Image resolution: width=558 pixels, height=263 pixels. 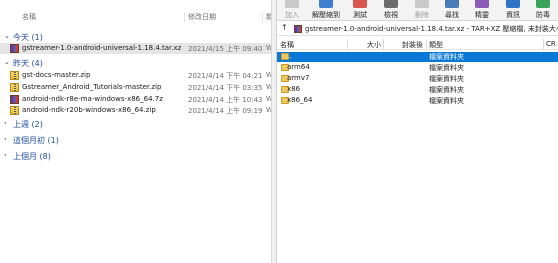 I want to click on view-icon, so click(x=391, y=4).